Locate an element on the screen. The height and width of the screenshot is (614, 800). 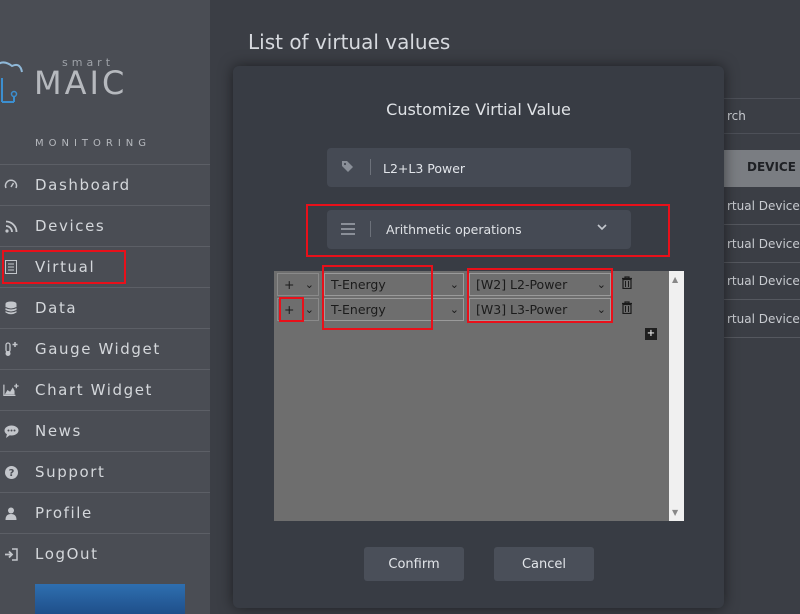
sidebar-item-devices: Devices is located at coordinates (105, 225).